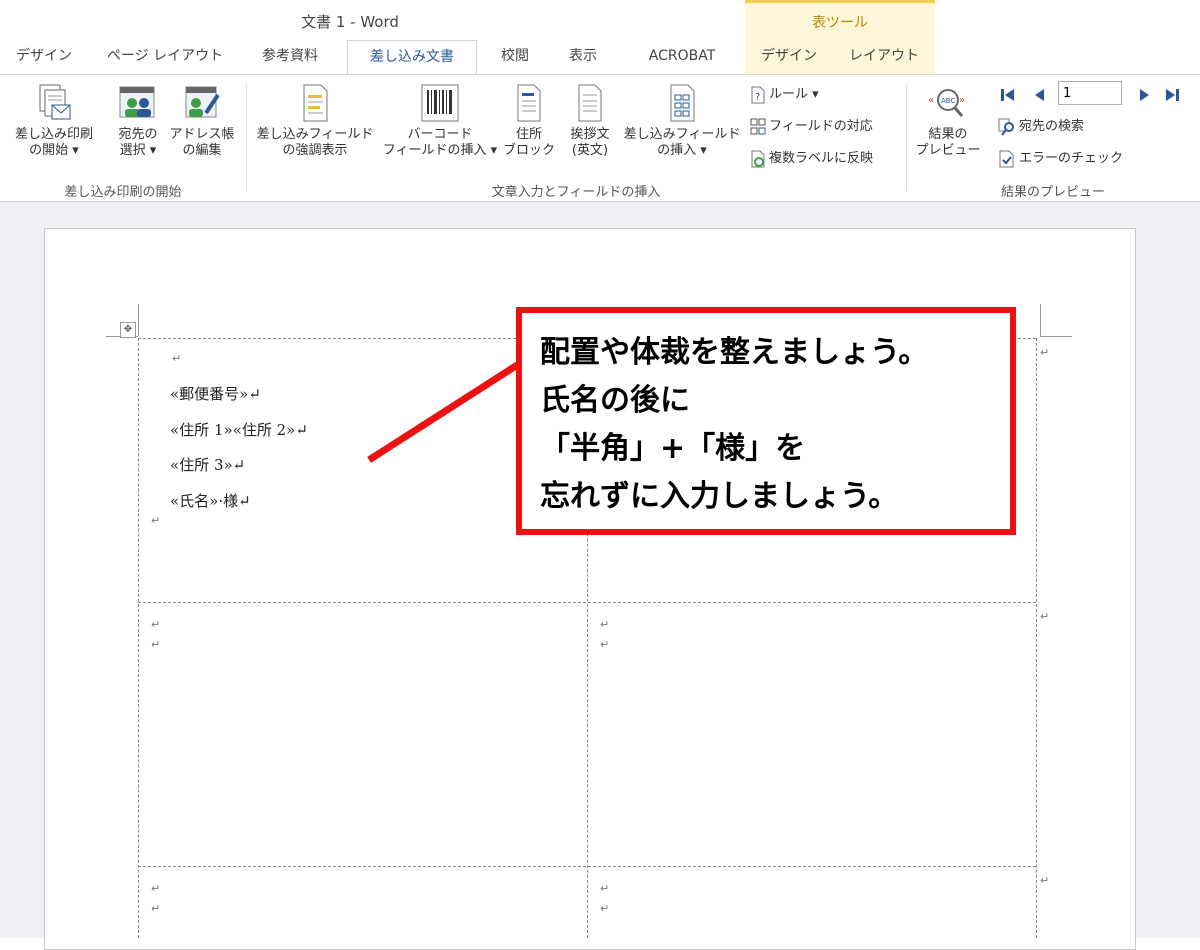 This screenshot has height=950, width=1200. I want to click on last-record-button, so click(1172, 95).